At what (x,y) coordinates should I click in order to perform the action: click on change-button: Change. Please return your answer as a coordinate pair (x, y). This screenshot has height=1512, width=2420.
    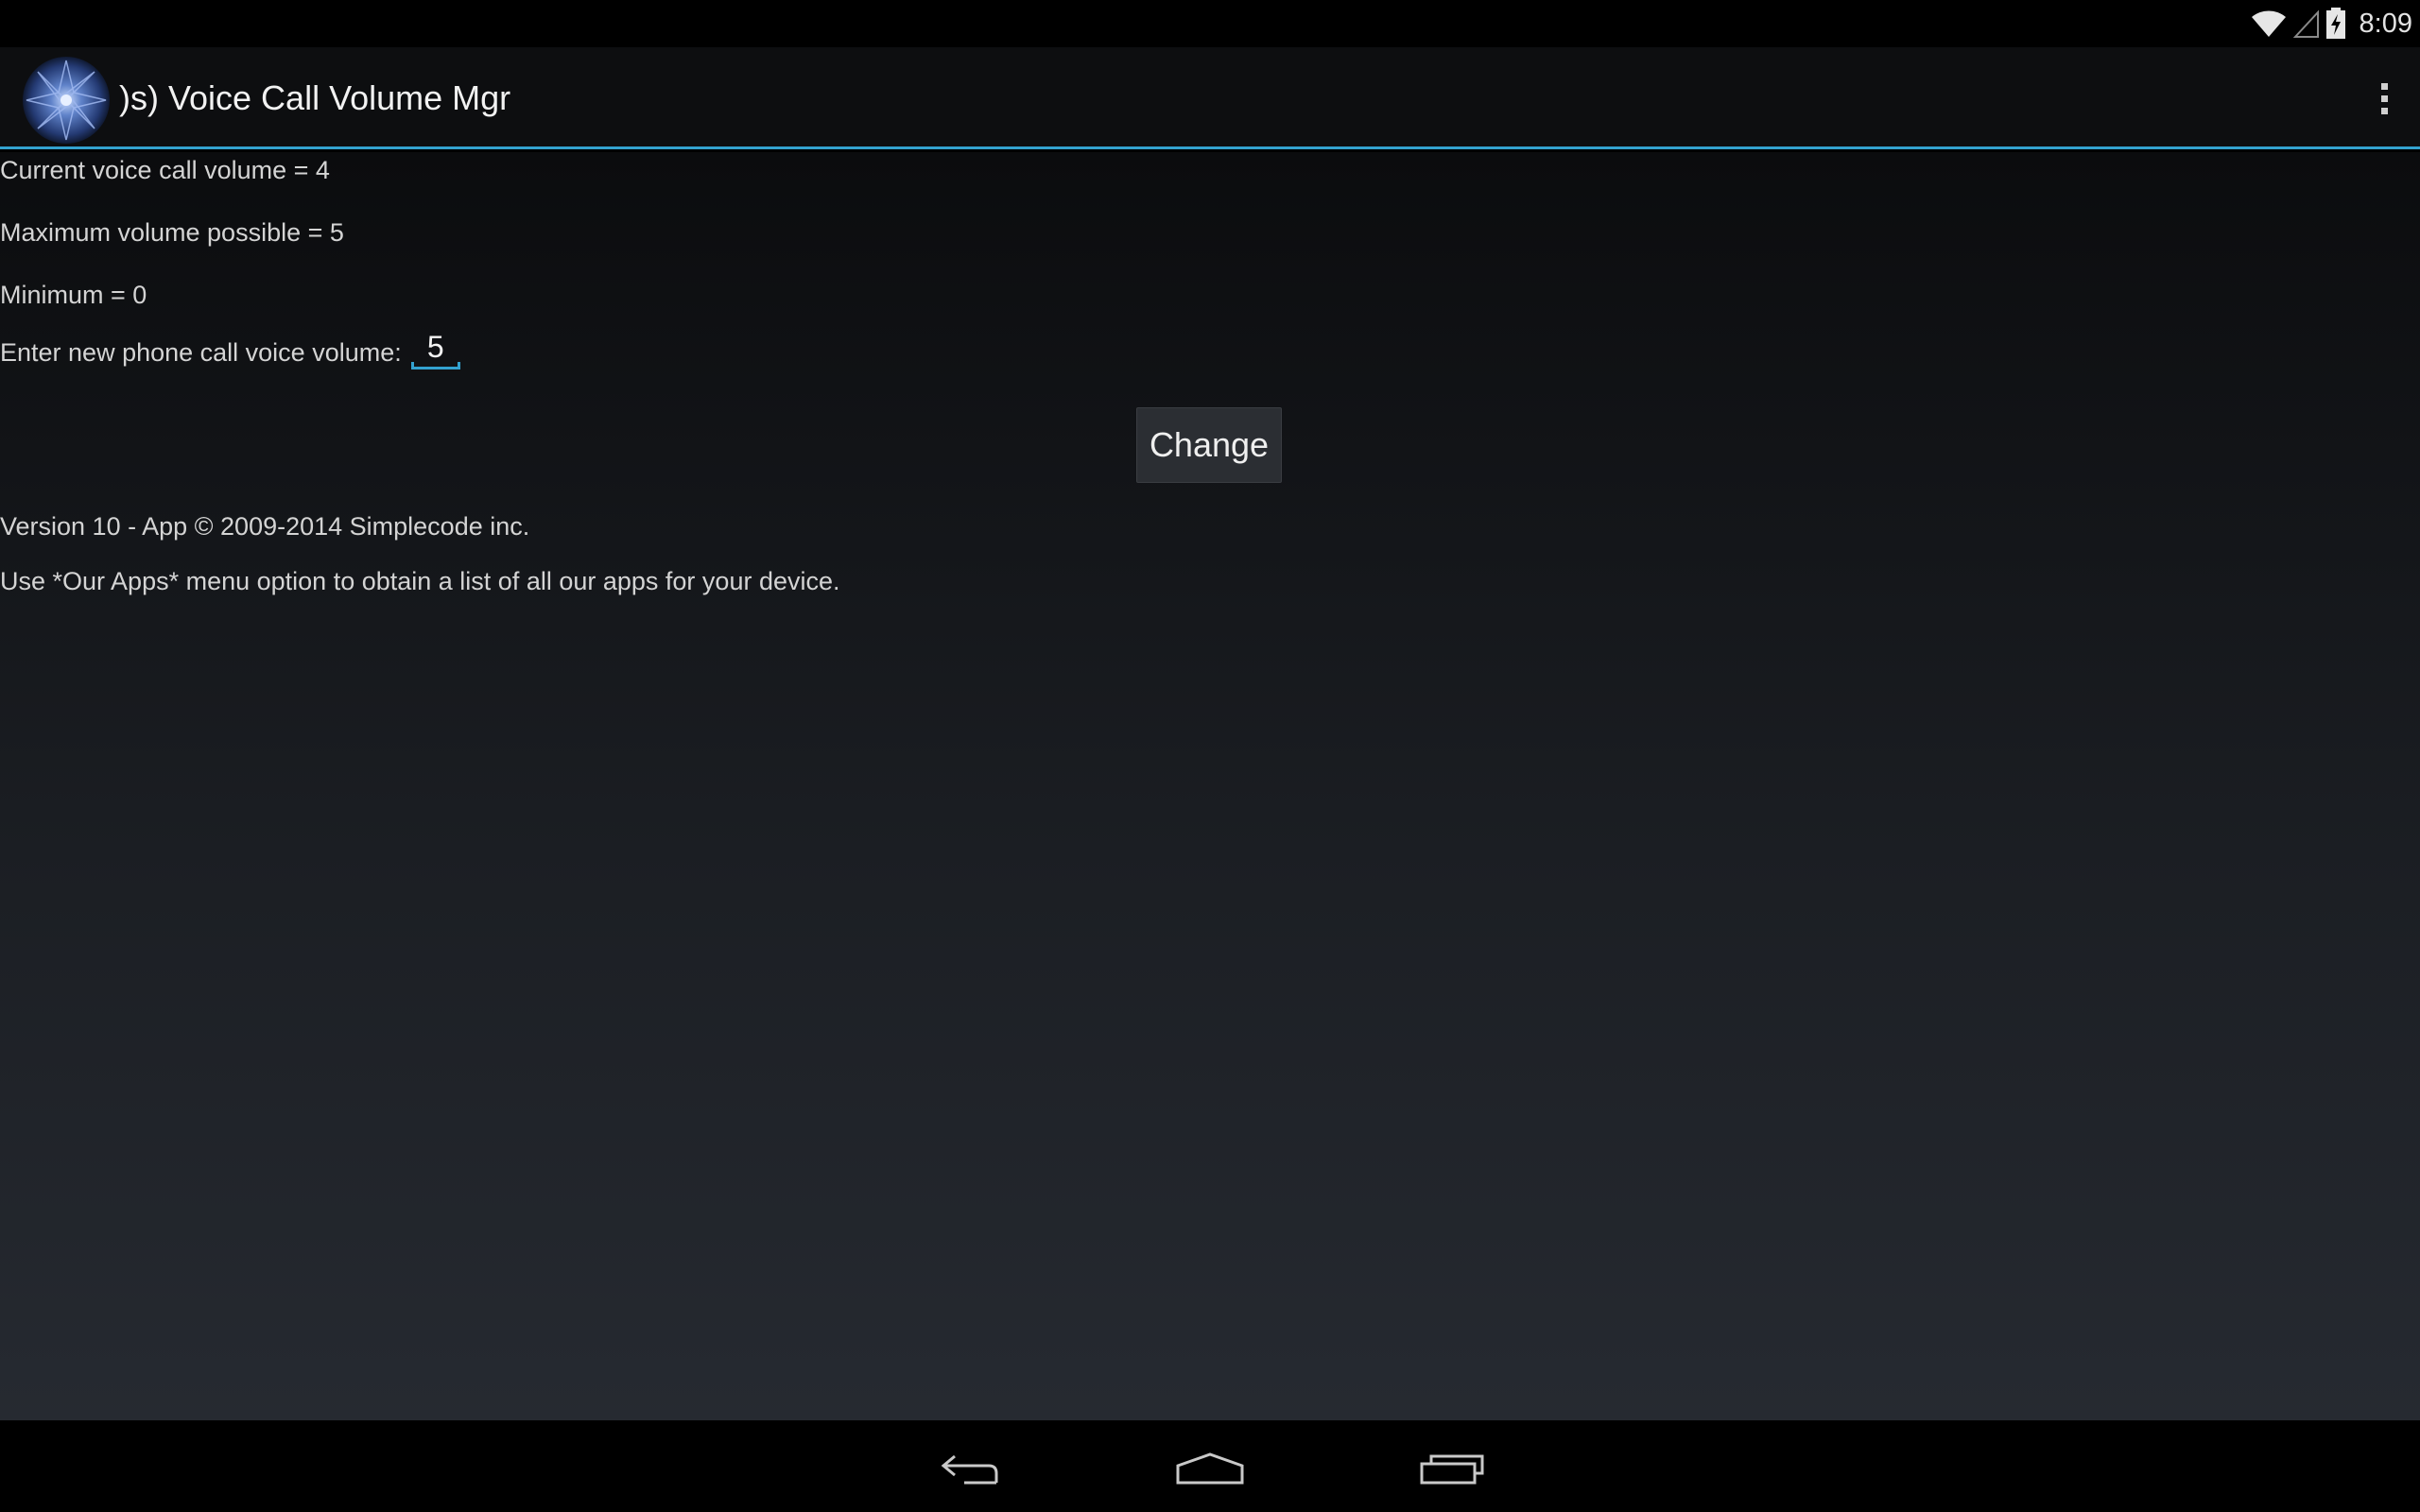
    Looking at the image, I should click on (1209, 445).